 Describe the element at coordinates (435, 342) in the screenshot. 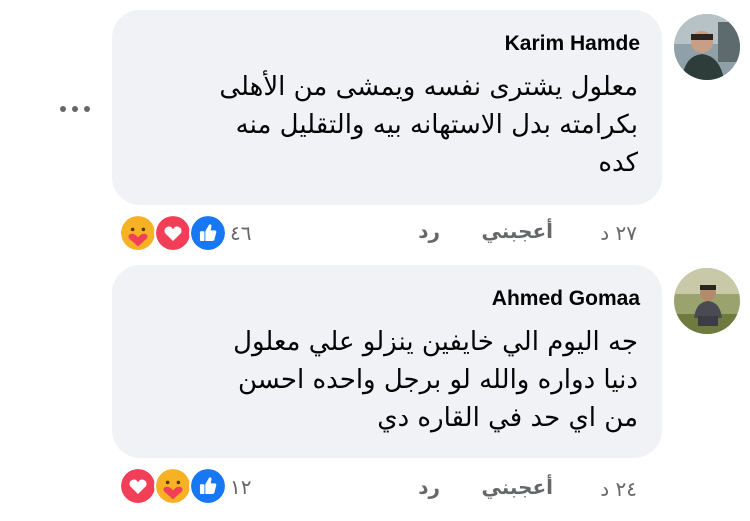

I see `comment-text-line: جه اليوم الي خايفين ينزلو علي معلول` at that location.